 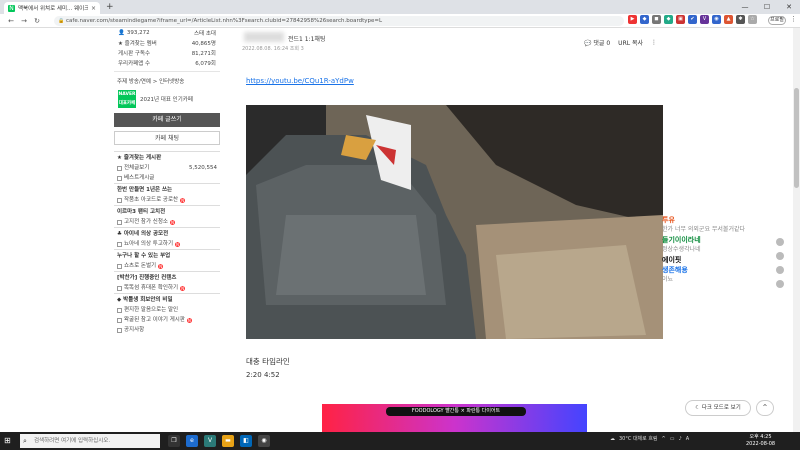 What do you see at coordinates (264, 441) in the screenshot?
I see `chrome-icon: ◉` at bounding box center [264, 441].